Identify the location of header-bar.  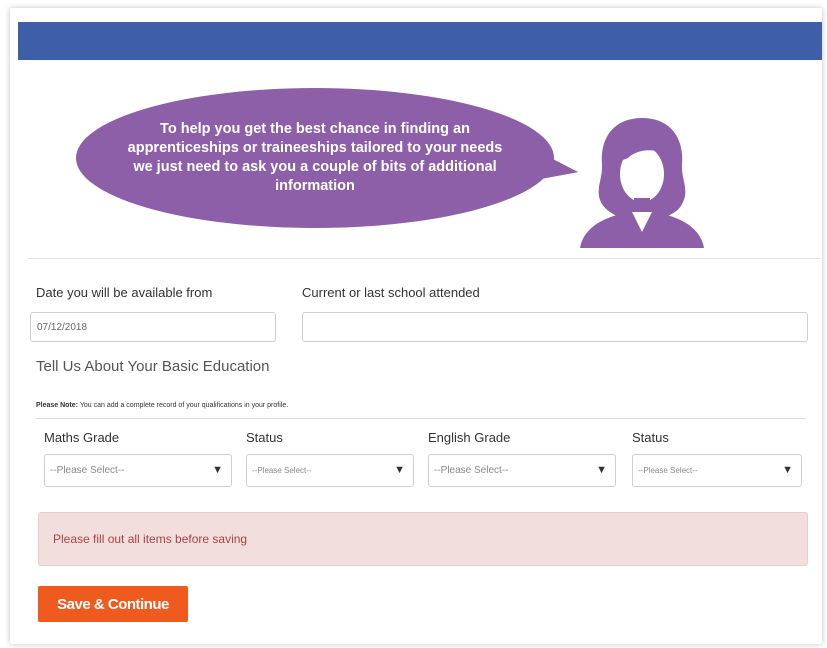
(420, 41).